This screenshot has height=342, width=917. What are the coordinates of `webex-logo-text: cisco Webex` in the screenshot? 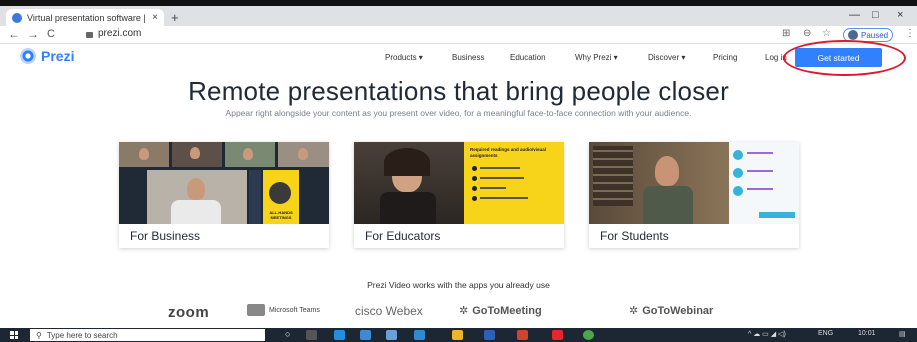 It's located at (389, 311).